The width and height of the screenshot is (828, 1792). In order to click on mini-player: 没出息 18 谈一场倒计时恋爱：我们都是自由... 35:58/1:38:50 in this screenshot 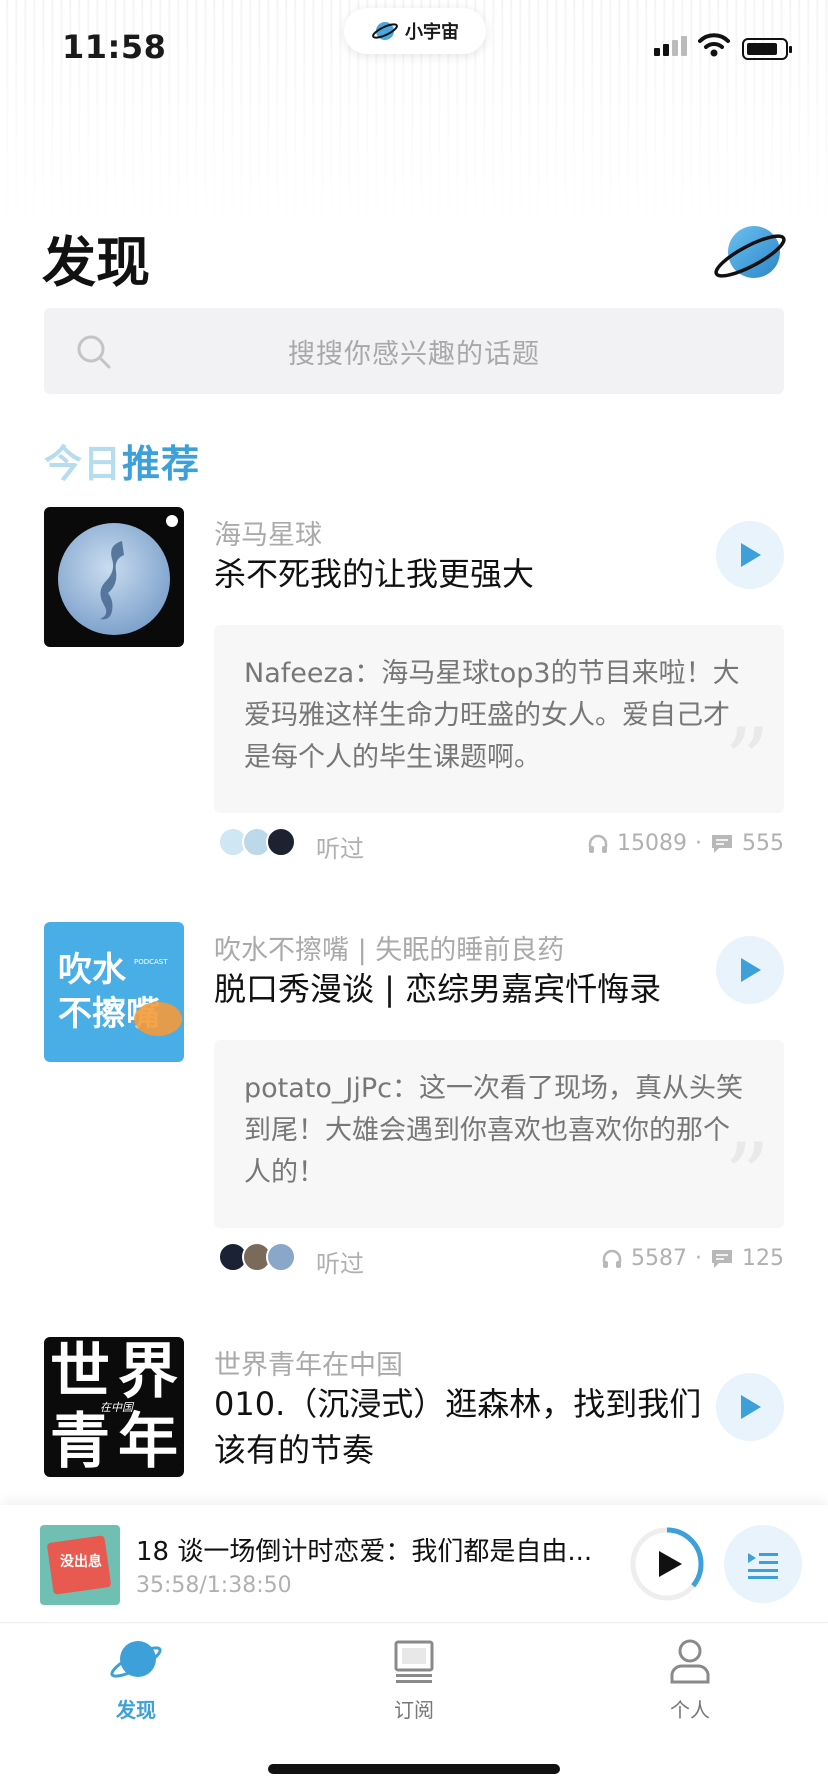, I will do `click(414, 1564)`.